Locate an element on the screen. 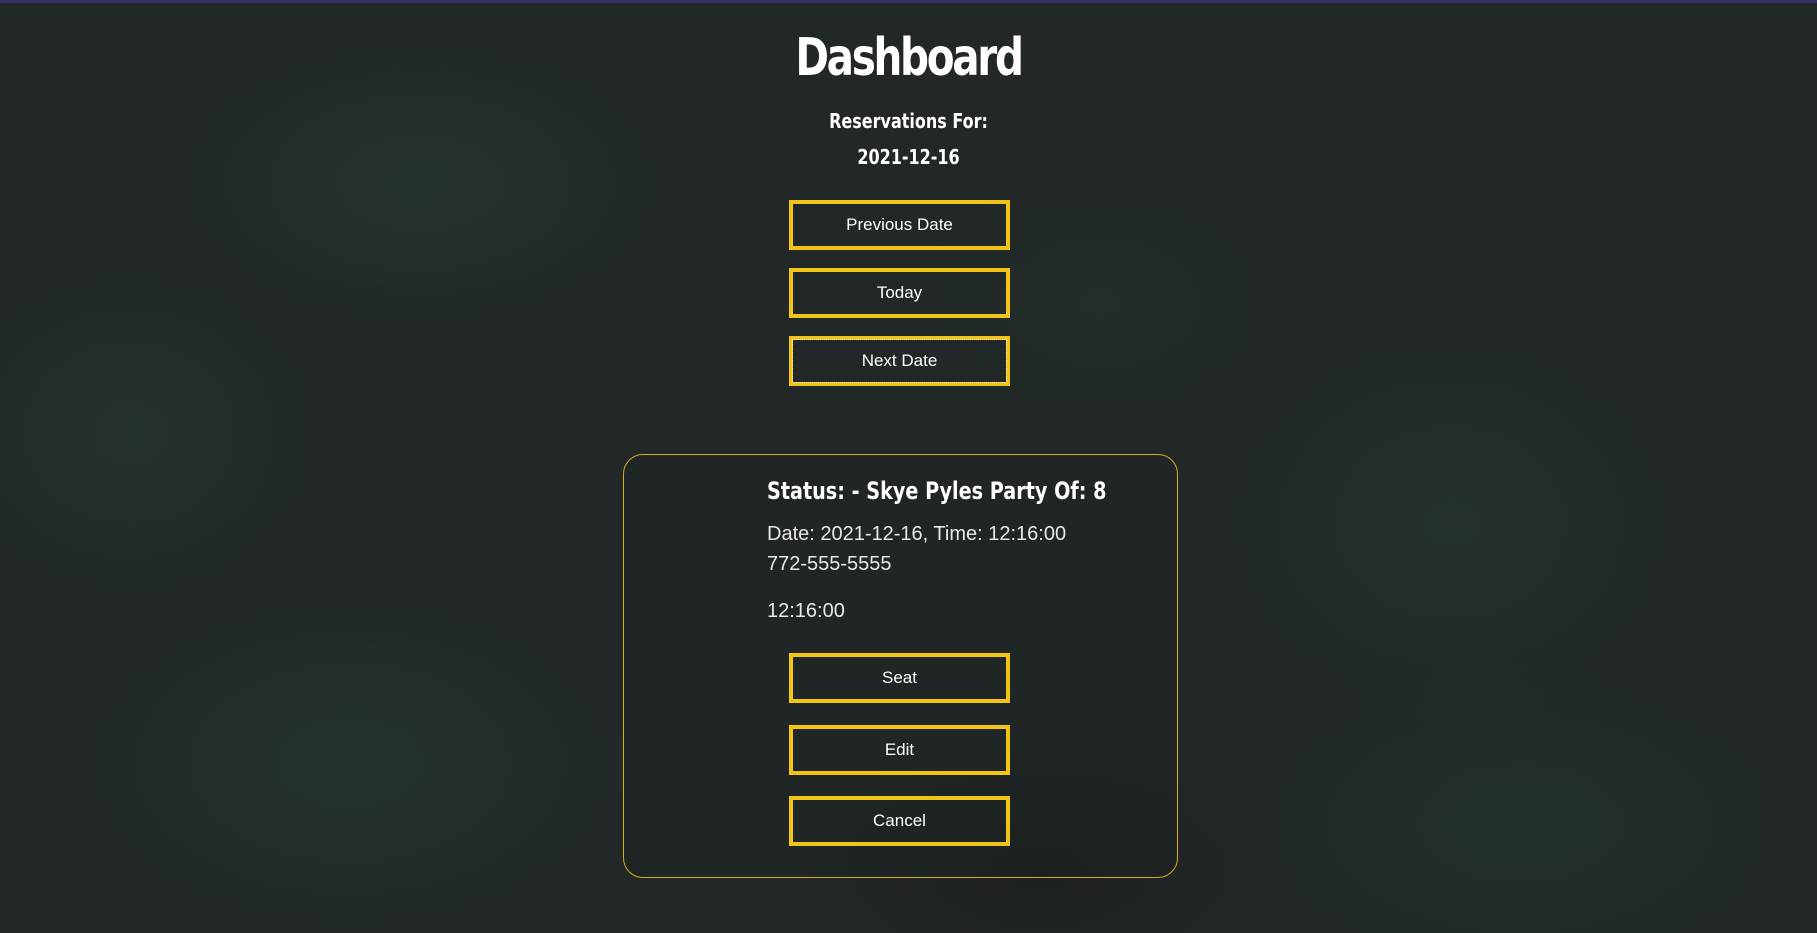  today-button: Today is located at coordinates (899, 293).